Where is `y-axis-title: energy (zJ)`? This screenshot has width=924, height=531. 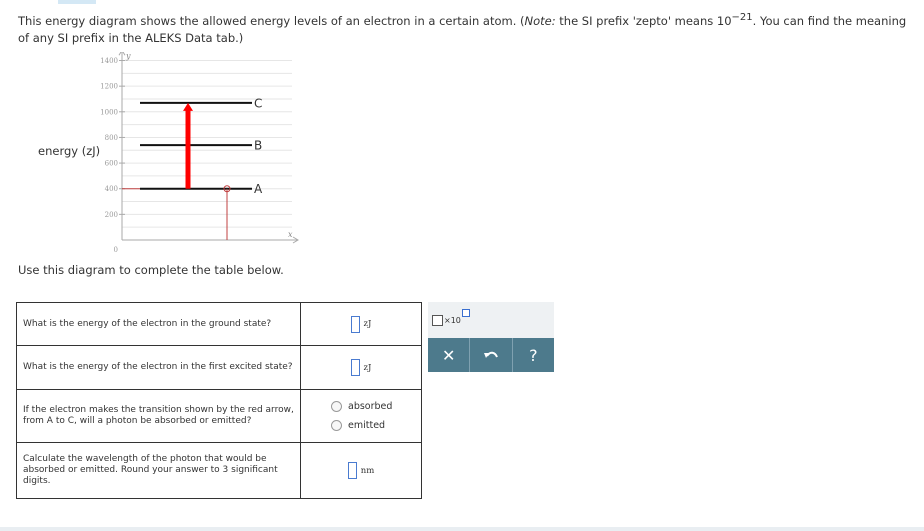
y-axis-title: energy (zJ) is located at coordinates (69, 151).